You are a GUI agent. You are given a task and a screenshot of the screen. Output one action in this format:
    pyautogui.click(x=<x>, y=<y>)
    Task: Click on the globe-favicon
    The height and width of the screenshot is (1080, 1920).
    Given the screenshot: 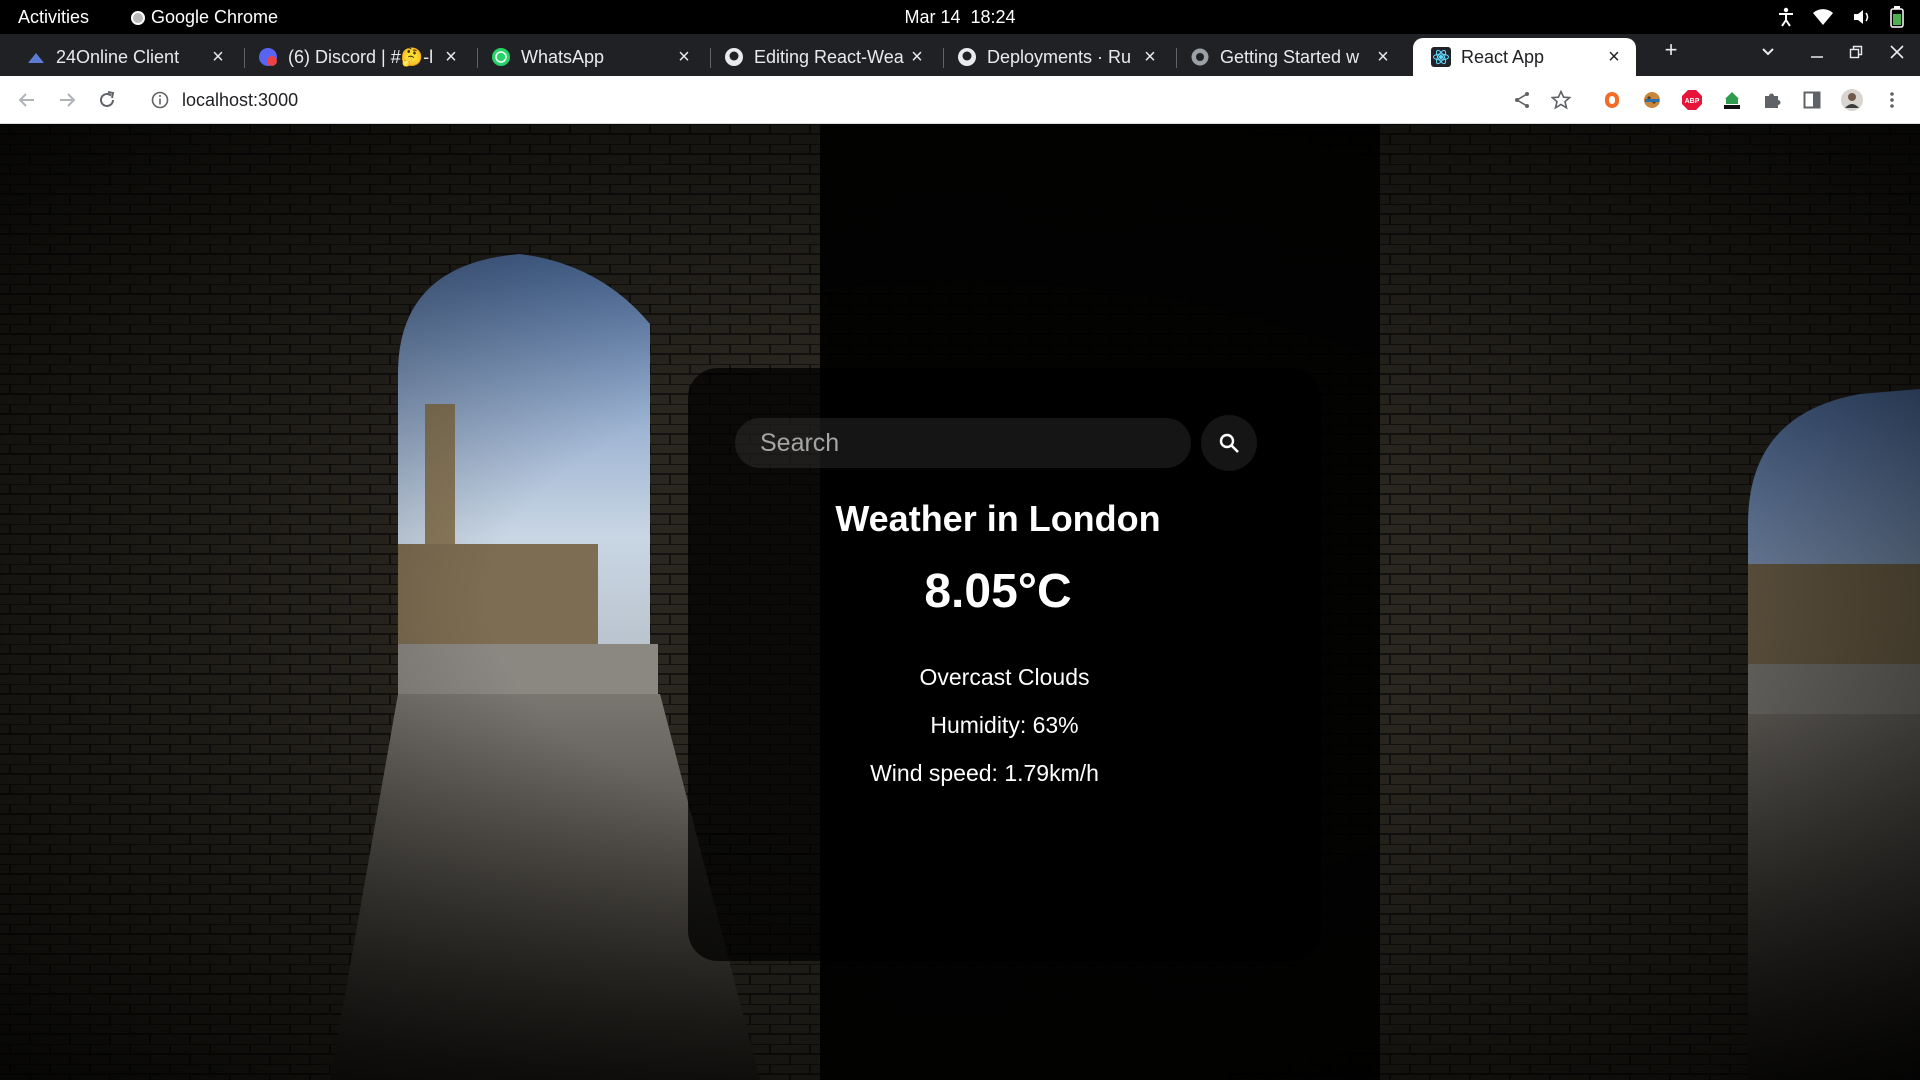 What is the action you would take?
    pyautogui.click(x=1200, y=57)
    